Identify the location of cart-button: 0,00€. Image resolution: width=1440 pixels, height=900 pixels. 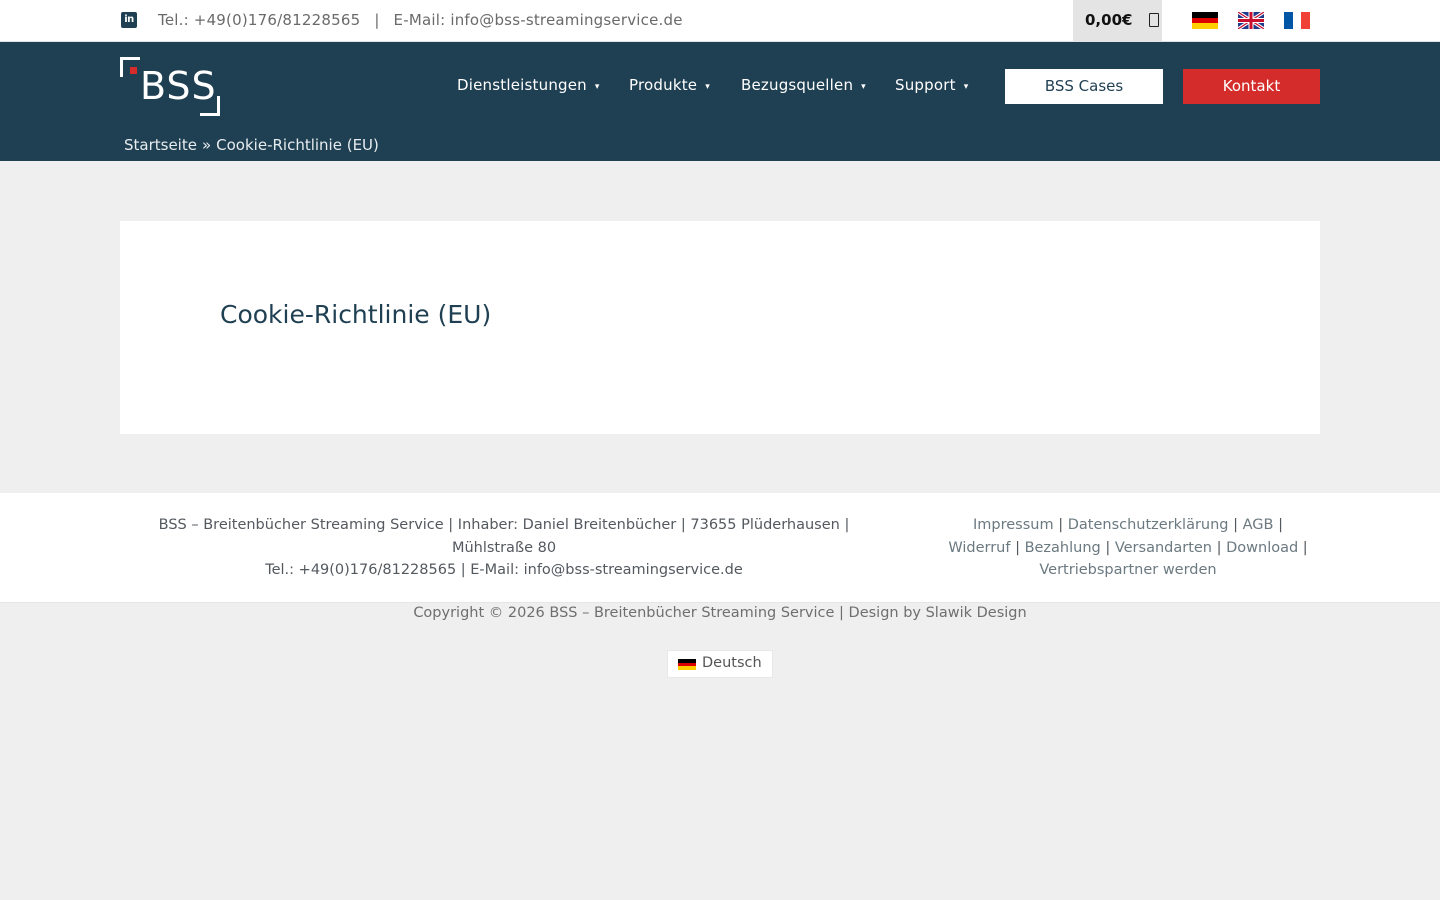
(1117, 21).